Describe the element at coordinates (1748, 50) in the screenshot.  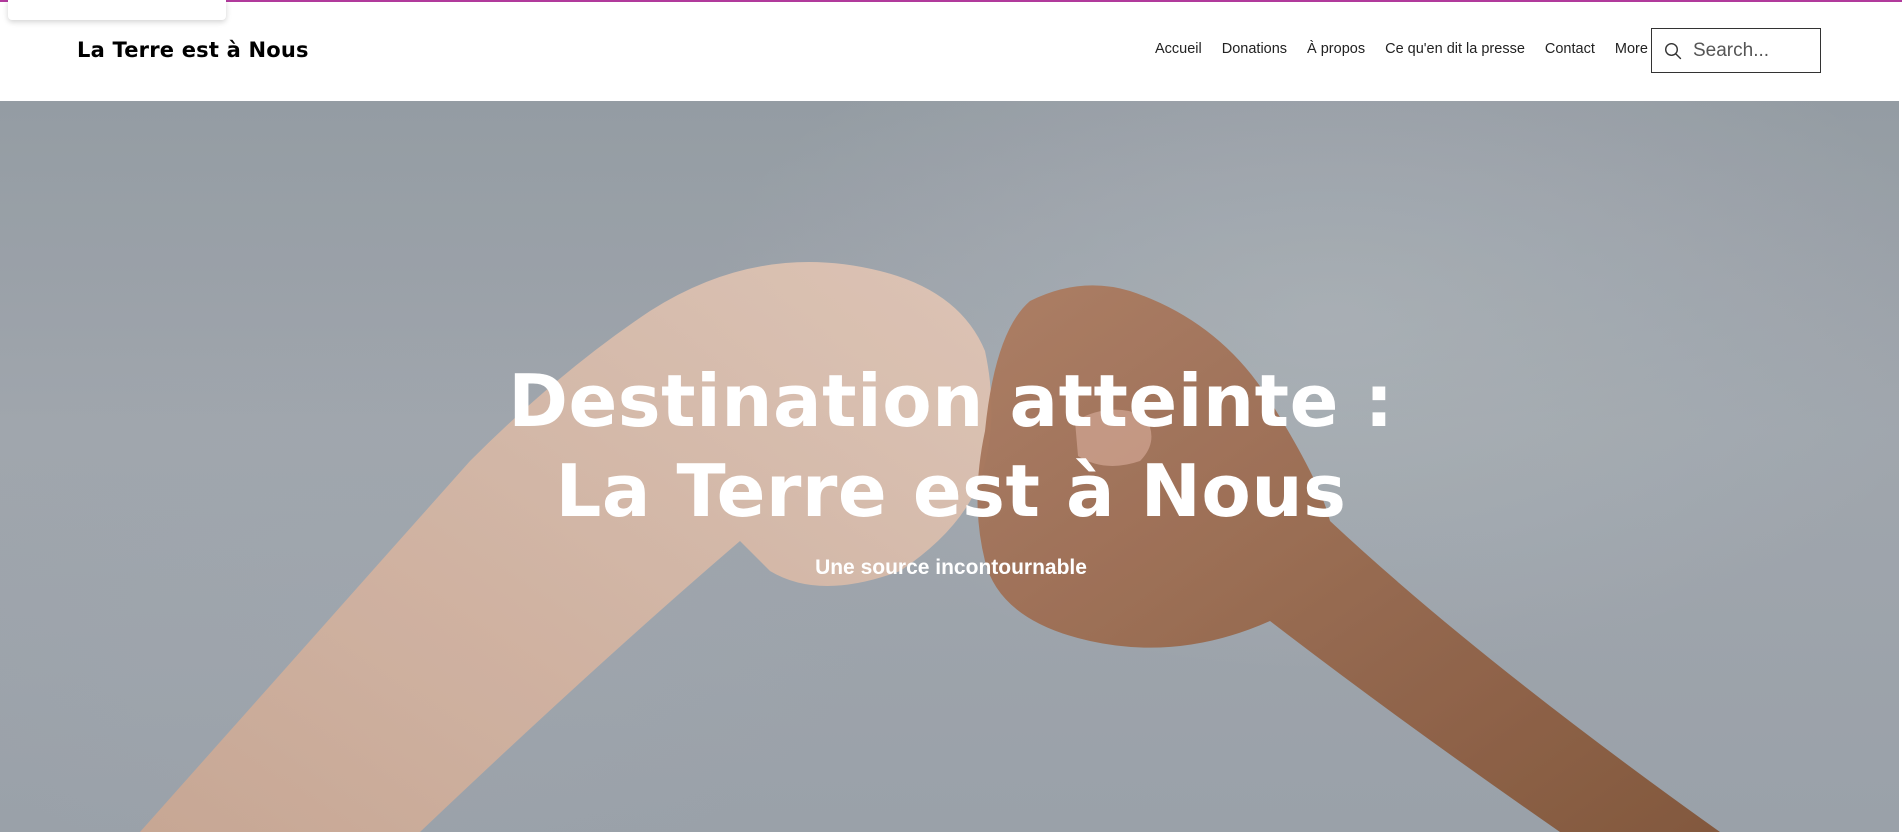
I see `search-input` at that location.